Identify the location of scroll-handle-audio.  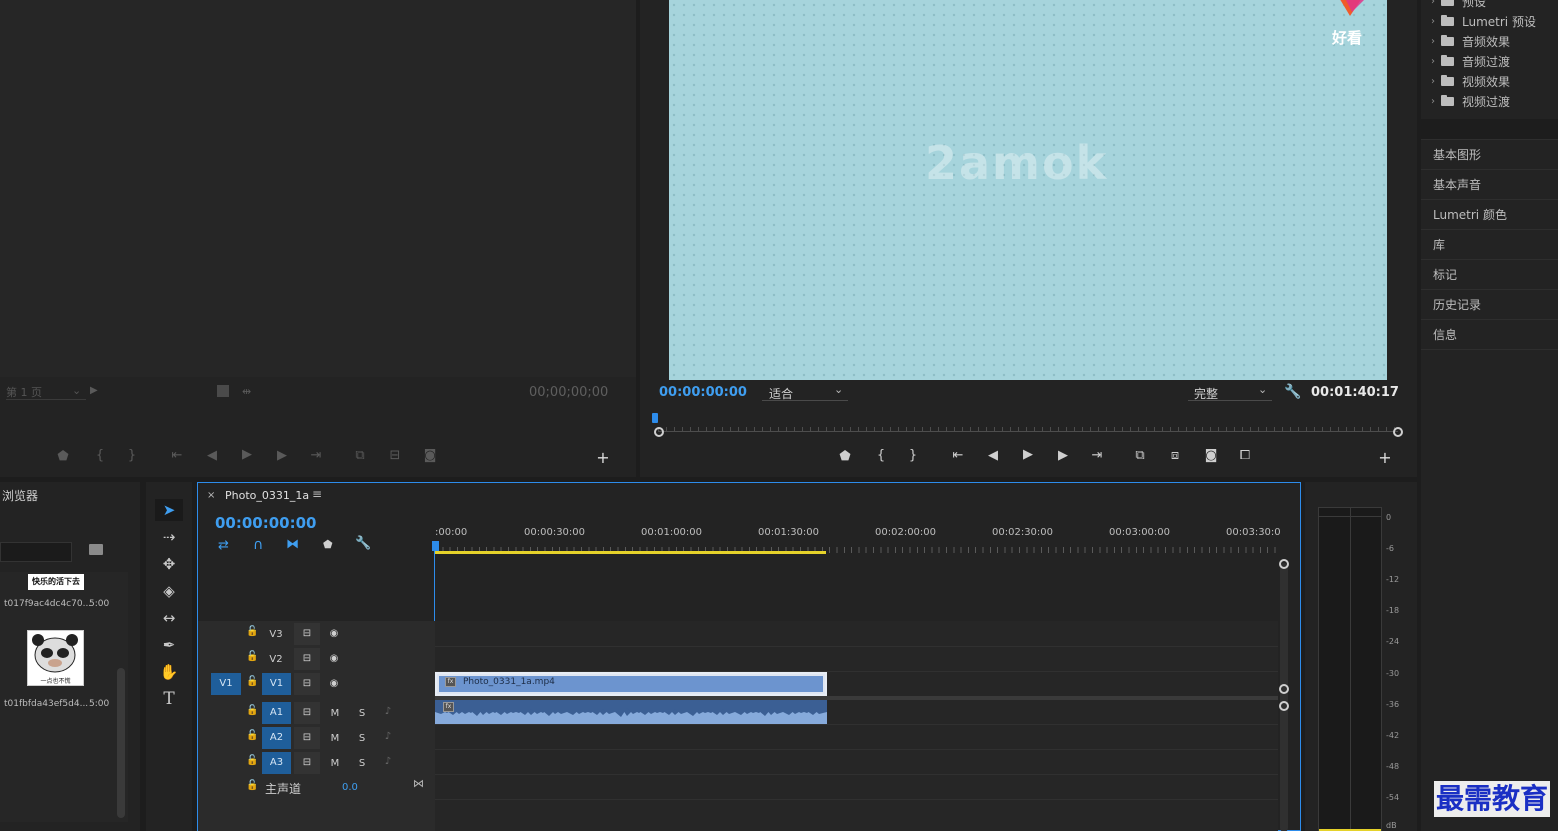
(1284, 706).